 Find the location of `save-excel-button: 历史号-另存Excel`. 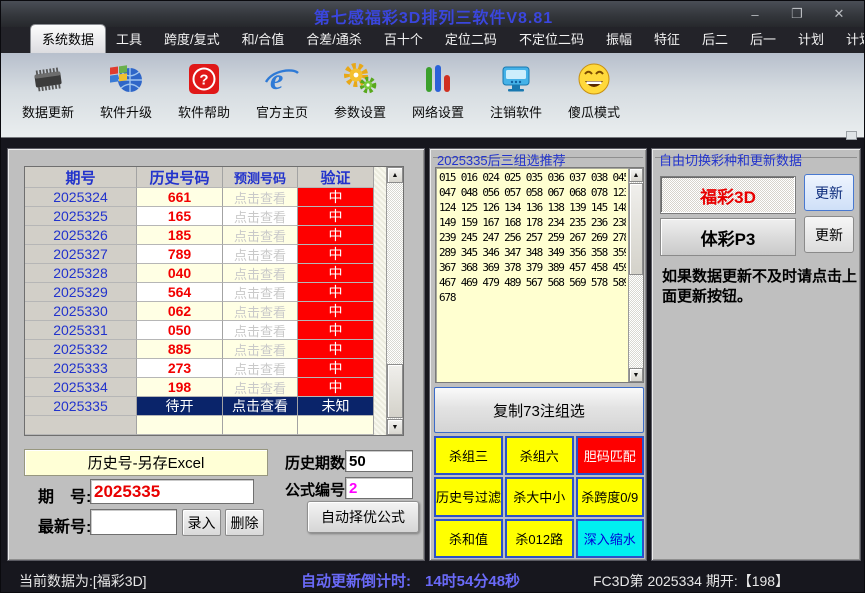

save-excel-button: 历史号-另存Excel is located at coordinates (146, 462).